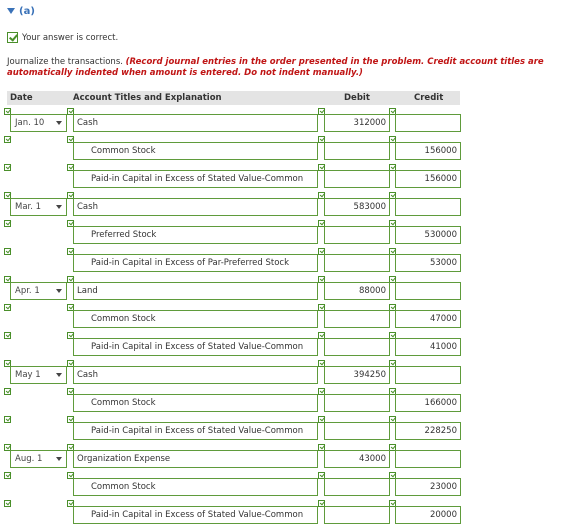 This screenshot has height=529, width=580. I want to click on date-select: Aug. 1, so click(38, 459).